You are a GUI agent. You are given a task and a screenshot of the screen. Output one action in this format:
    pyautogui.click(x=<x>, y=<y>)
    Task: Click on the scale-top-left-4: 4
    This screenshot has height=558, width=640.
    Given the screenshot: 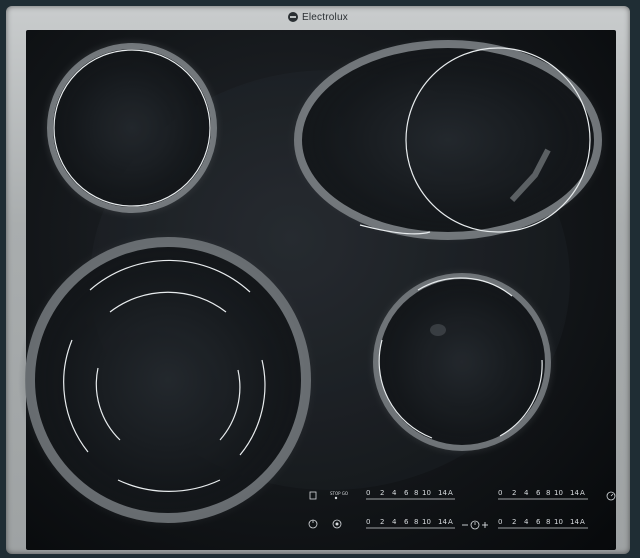 What is the action you would take?
    pyautogui.click(x=394, y=493)
    